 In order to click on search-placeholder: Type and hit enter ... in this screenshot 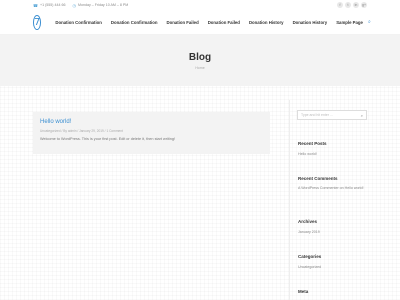, I will do `click(317, 115)`.